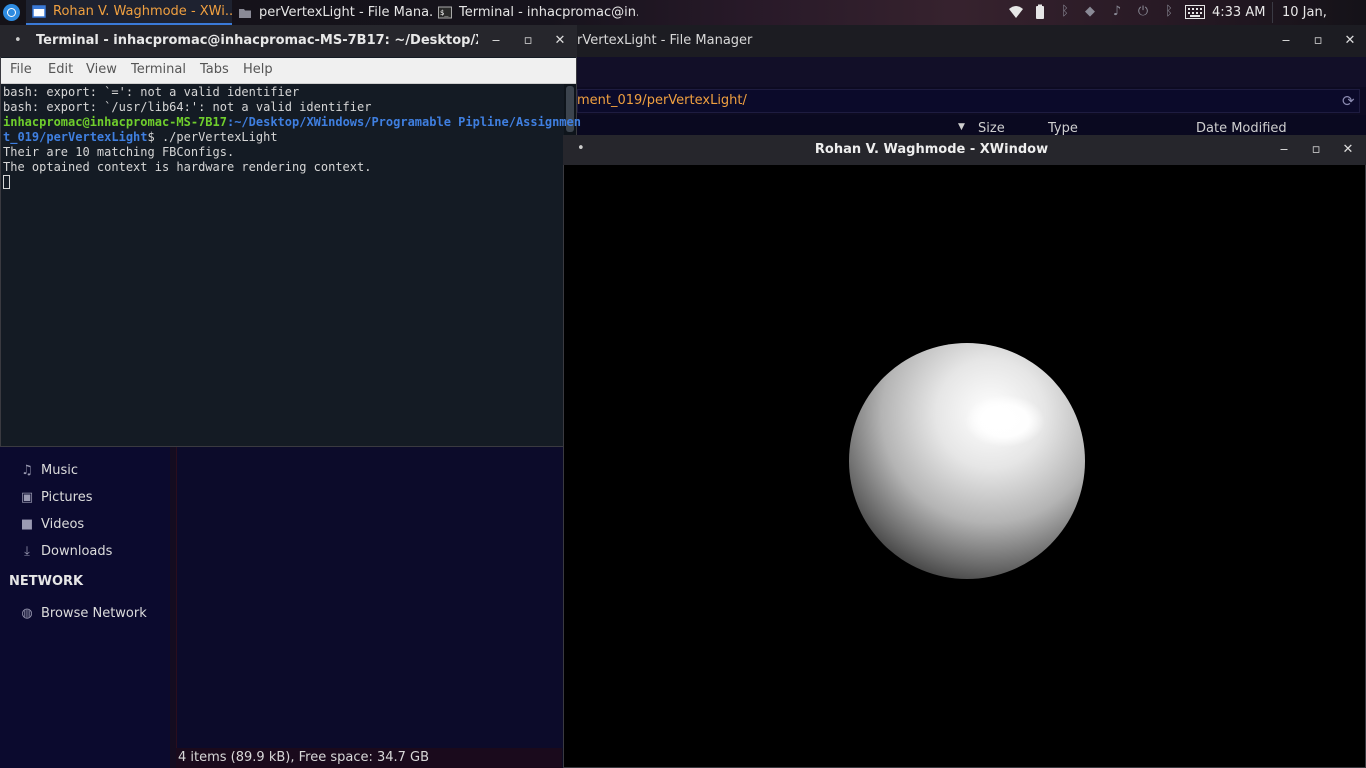  I want to click on pictures-icon: ▣, so click(27, 497).